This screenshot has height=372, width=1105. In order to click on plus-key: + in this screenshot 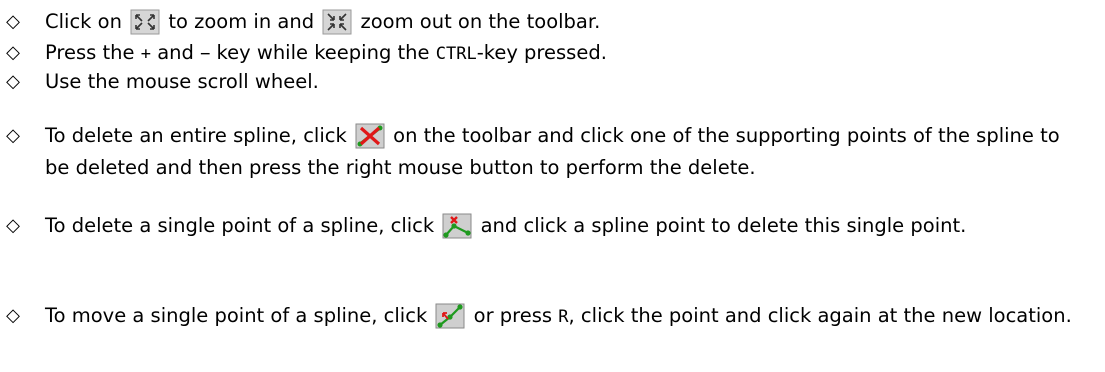, I will do `click(145, 54)`.